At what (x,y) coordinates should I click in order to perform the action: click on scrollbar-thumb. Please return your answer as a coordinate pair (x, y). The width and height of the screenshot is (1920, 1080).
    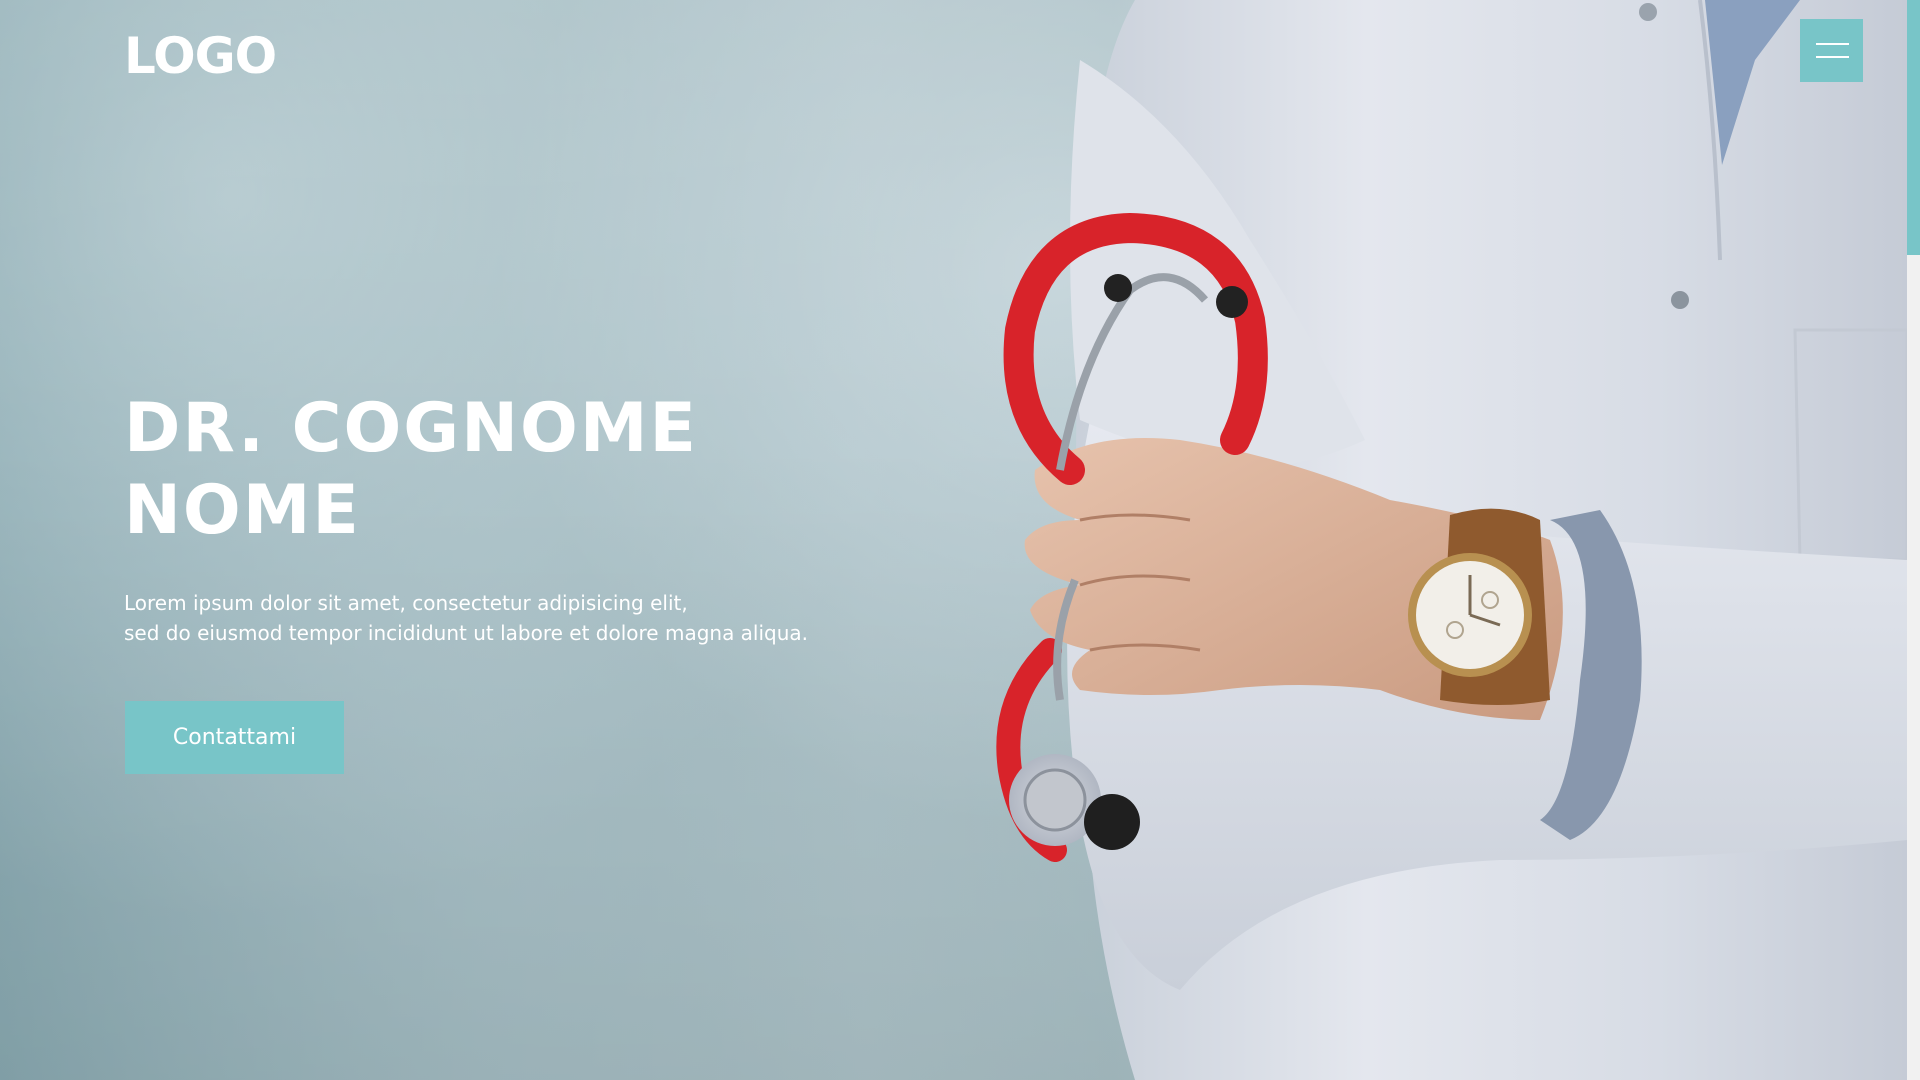
    Looking at the image, I should click on (1913, 127).